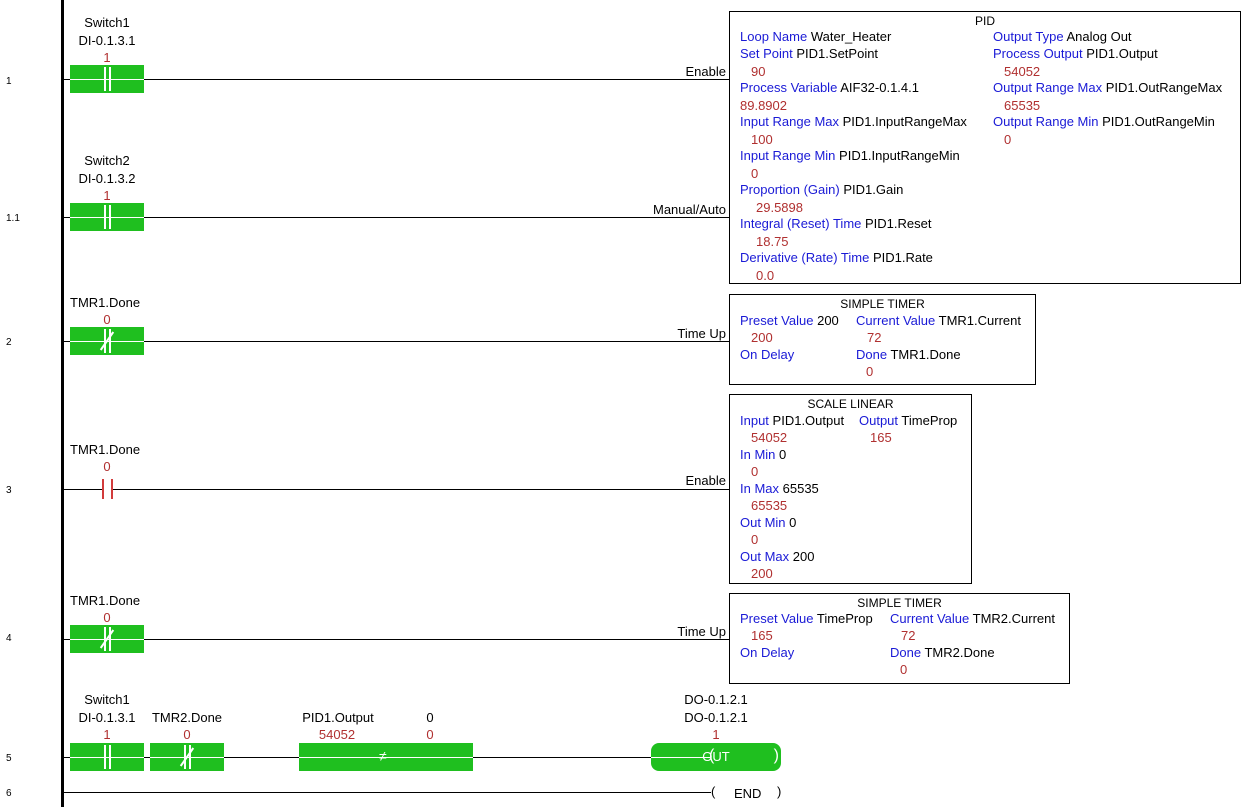 Image resolution: width=1257 pixels, height=807 pixels. What do you see at coordinates (908, 420) in the screenshot?
I see `scale-output: Output TimeProp` at bounding box center [908, 420].